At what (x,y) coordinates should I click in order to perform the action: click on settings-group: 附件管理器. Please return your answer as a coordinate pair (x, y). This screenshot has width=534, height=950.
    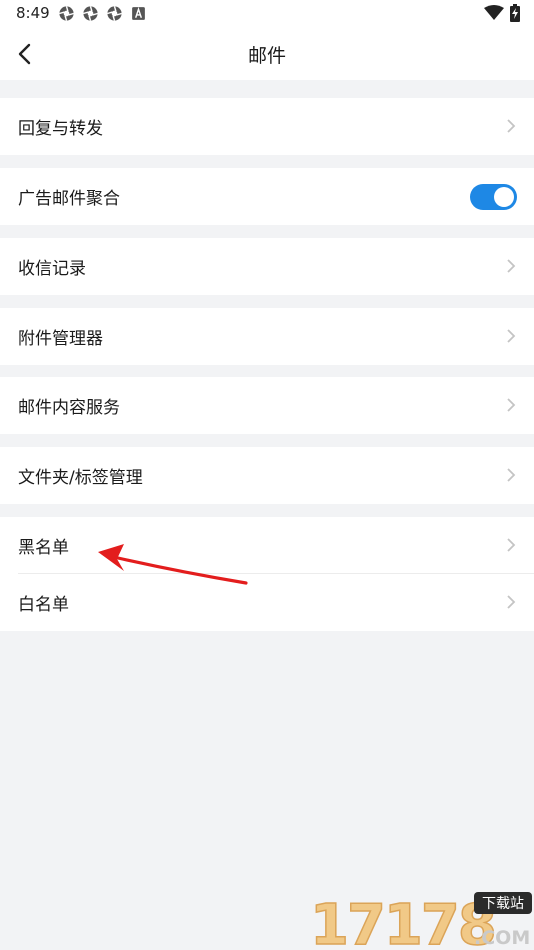
    Looking at the image, I should click on (267, 336).